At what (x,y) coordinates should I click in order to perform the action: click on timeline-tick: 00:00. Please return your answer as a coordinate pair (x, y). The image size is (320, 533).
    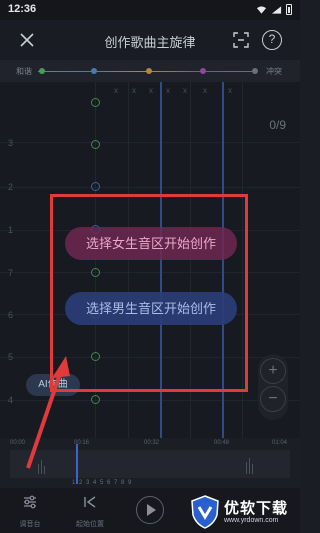
    Looking at the image, I should click on (18, 443).